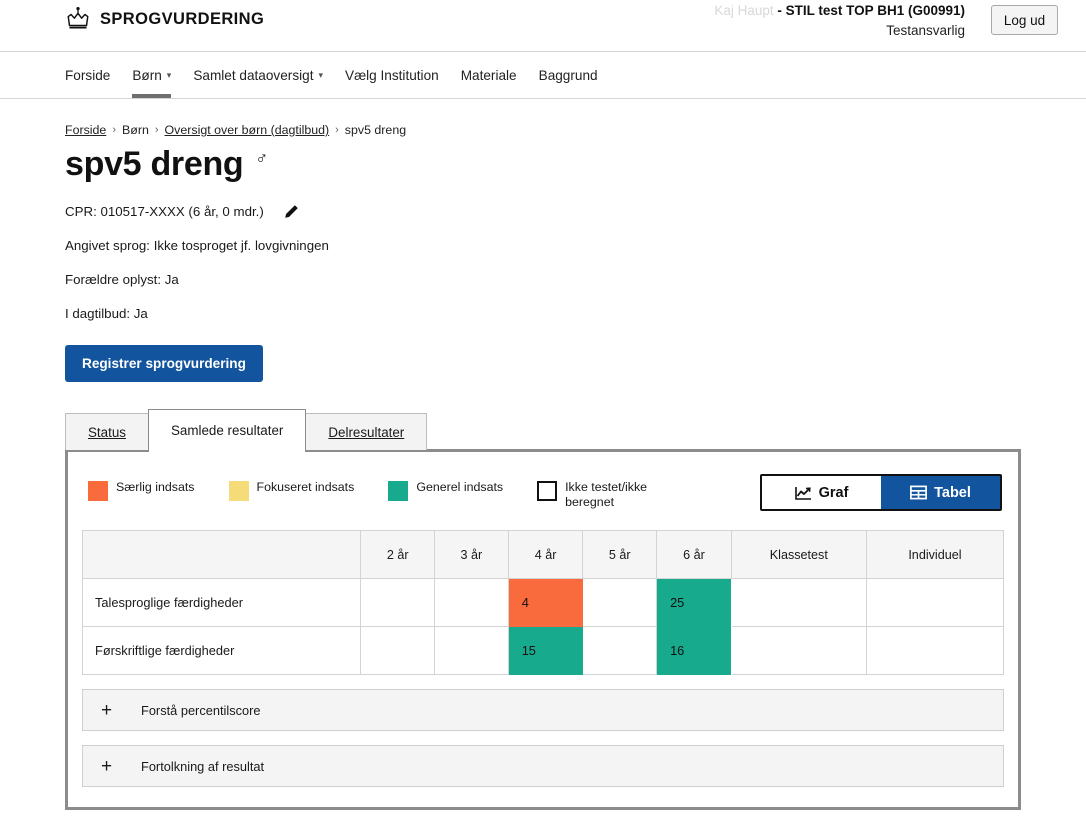  I want to click on breadcrumb-item-oversigt: Oversigt over børn (dagtilbud), so click(247, 130).